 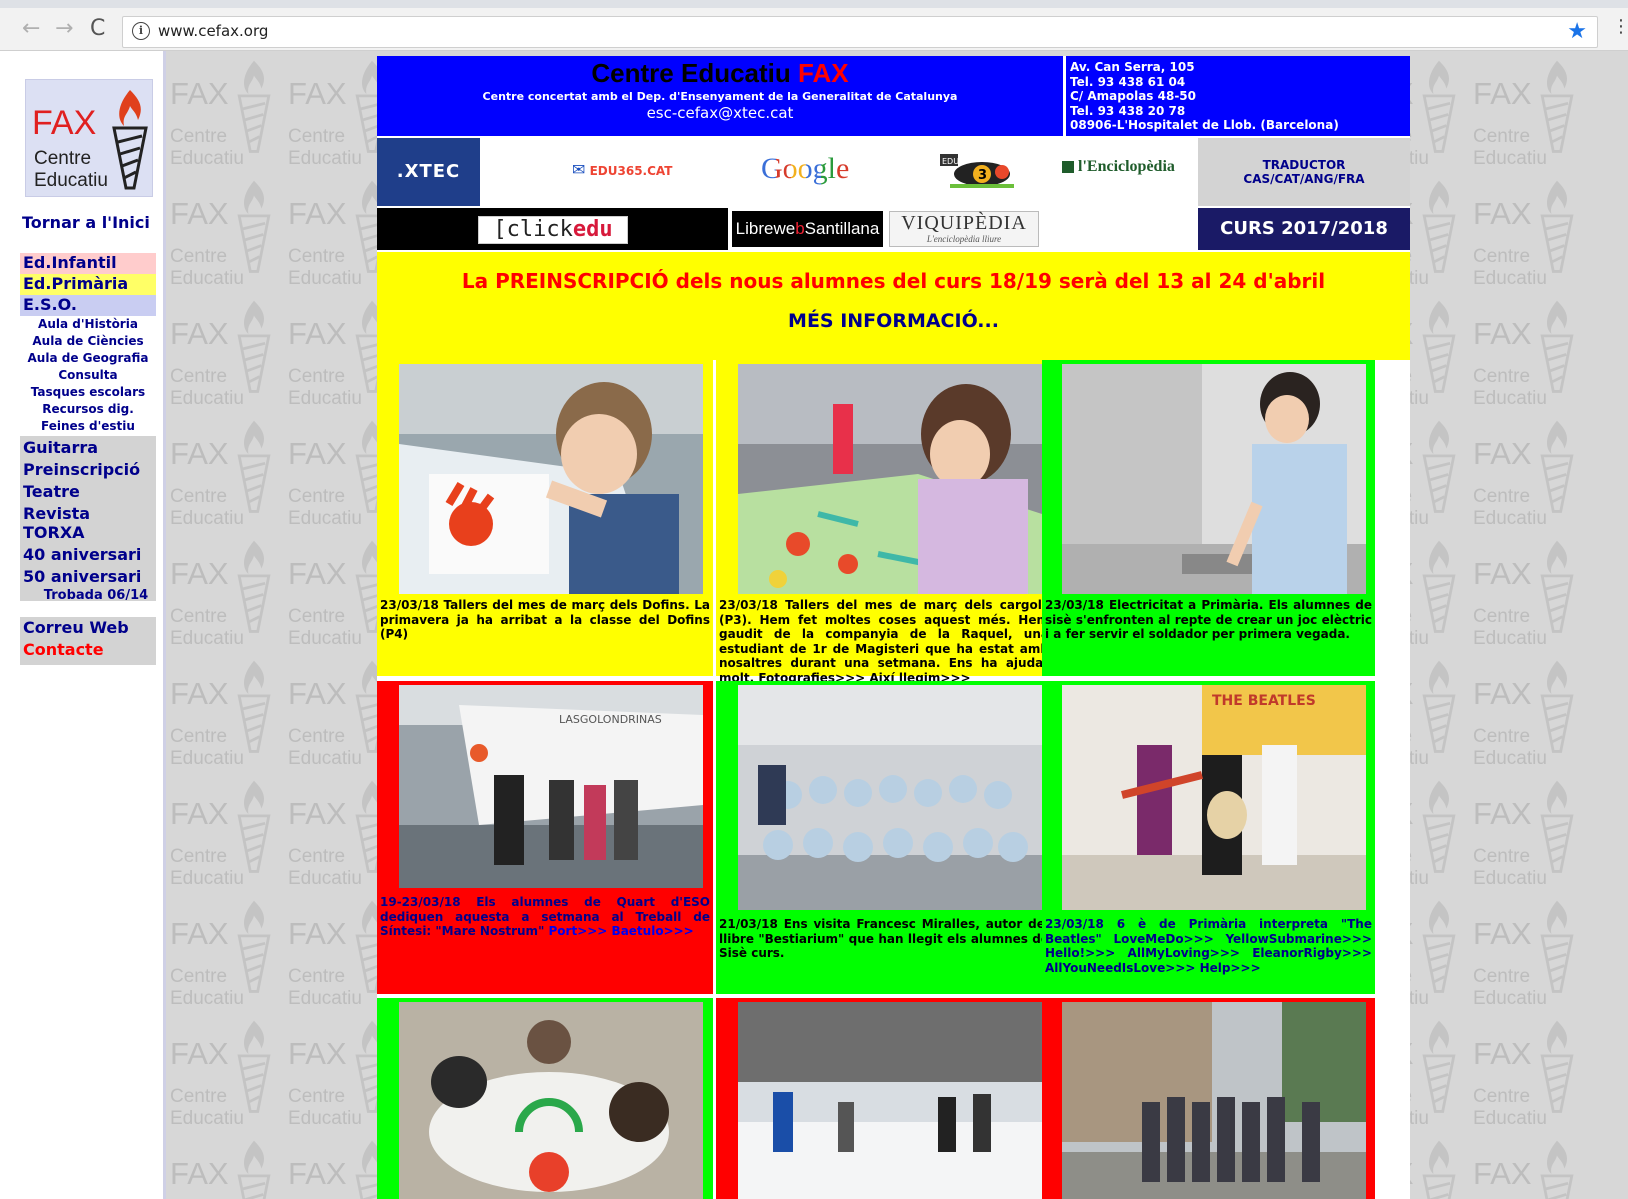 What do you see at coordinates (88, 491) in the screenshot?
I see `nav-teatre: Teatre` at bounding box center [88, 491].